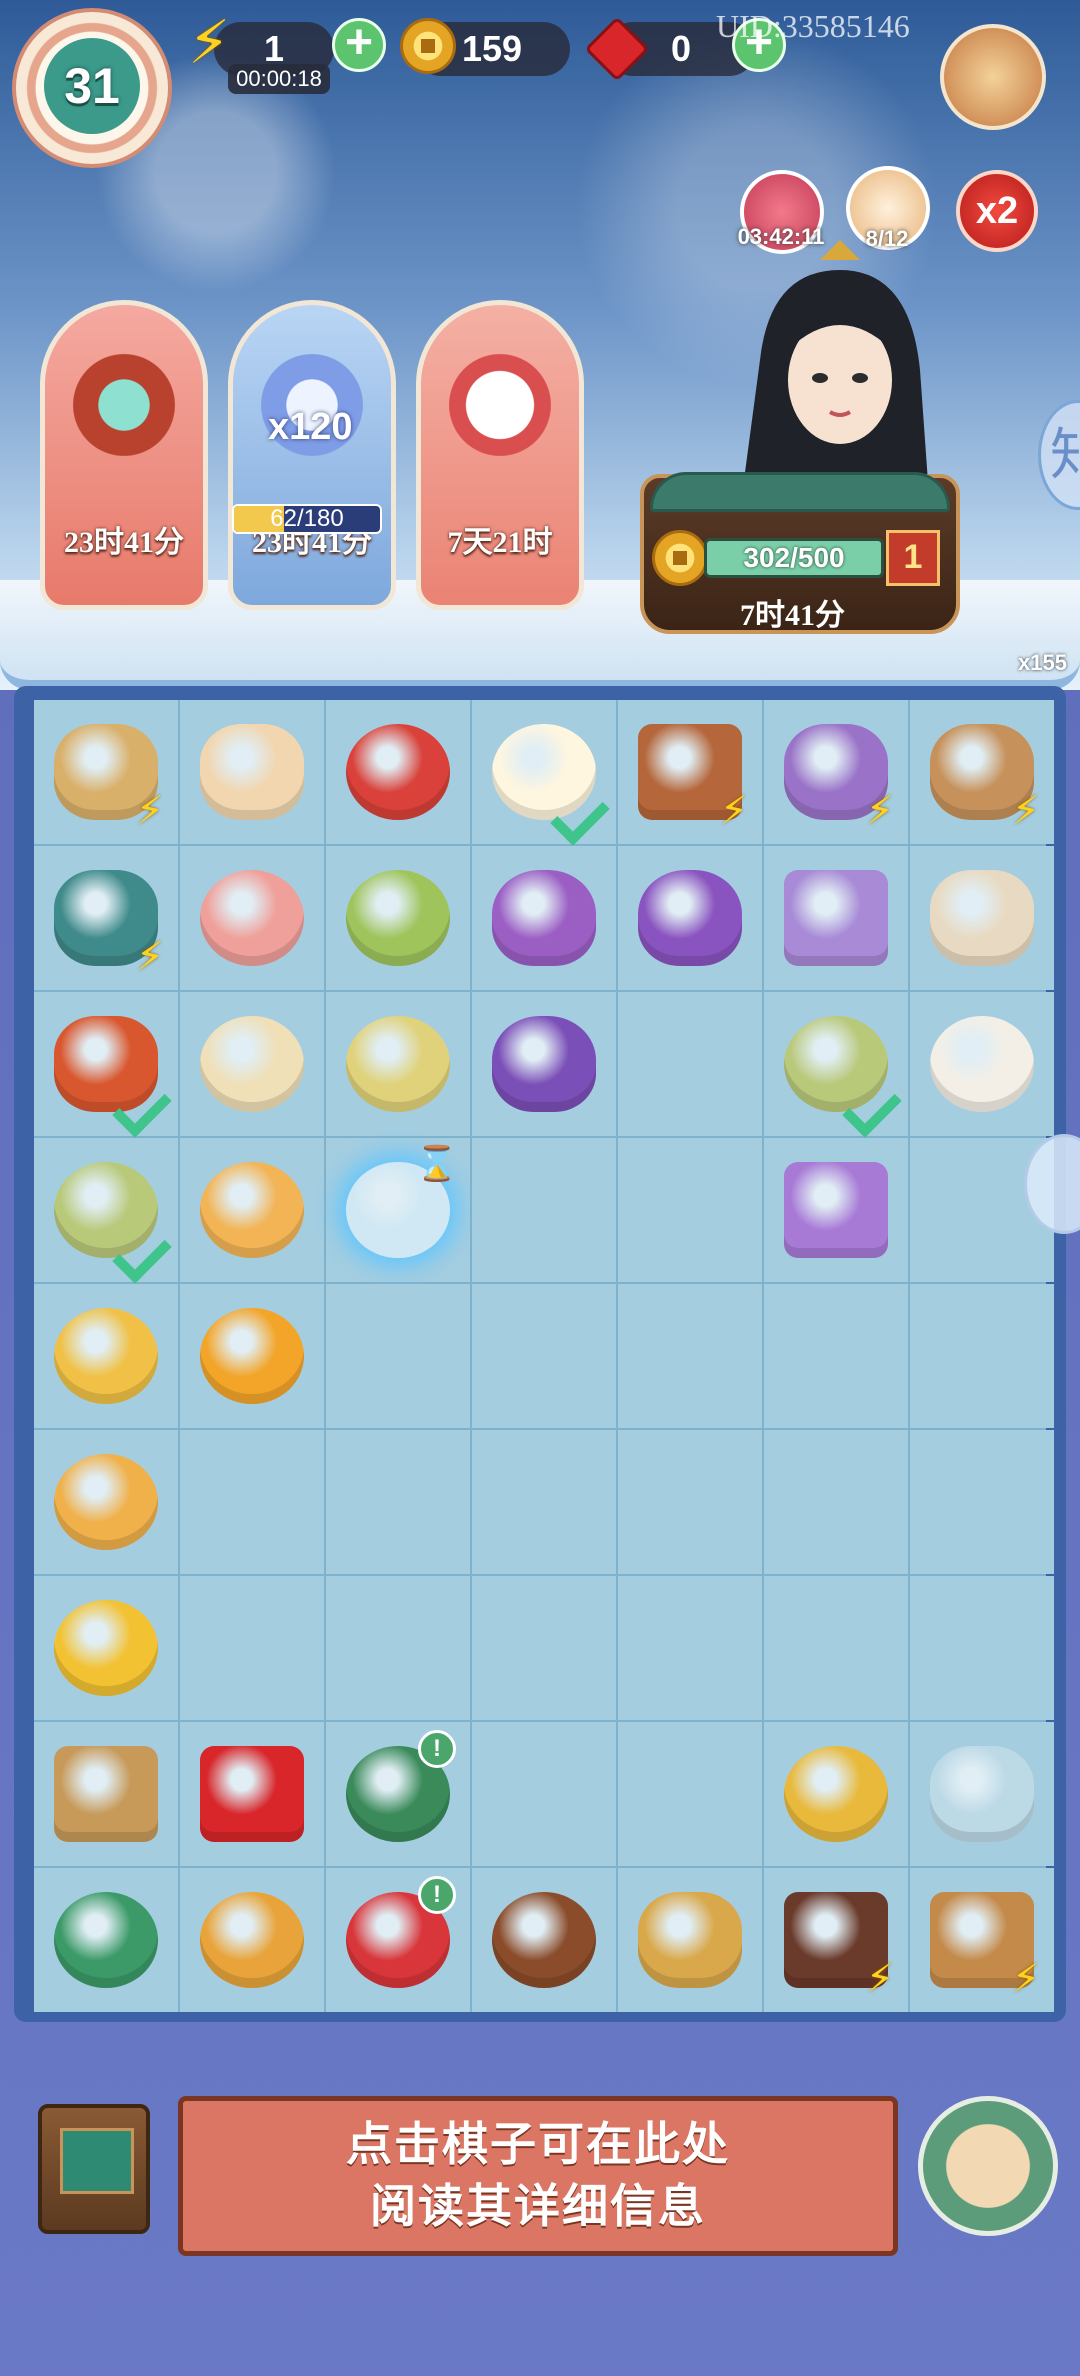  What do you see at coordinates (993, 77) in the screenshot?
I see `lantern-shop-button` at bounding box center [993, 77].